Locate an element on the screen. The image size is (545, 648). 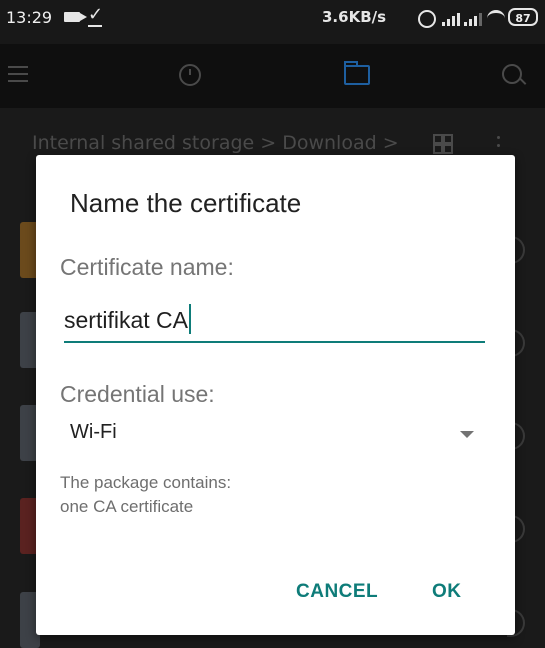
cancel-button: CANCEL is located at coordinates (337, 592).